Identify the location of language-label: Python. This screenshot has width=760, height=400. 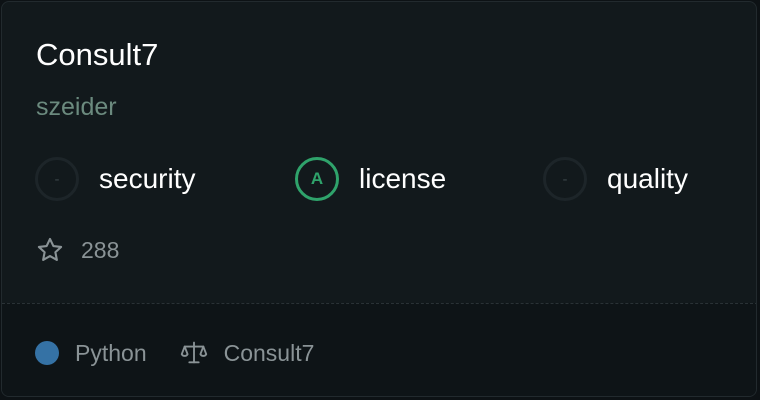
(111, 352).